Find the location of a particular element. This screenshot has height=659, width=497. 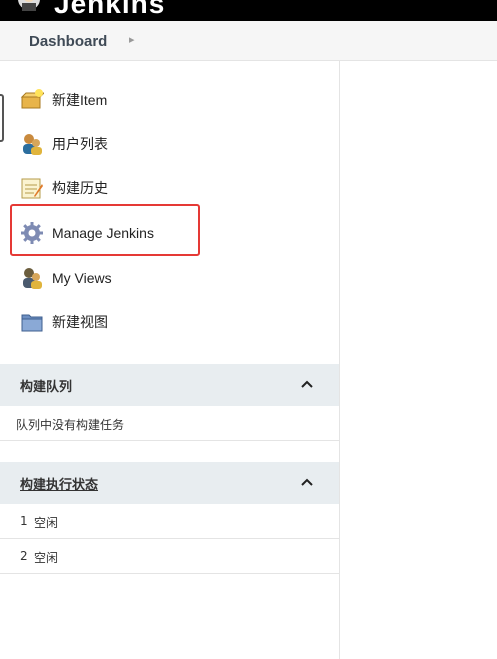

task-label: 用户列表 is located at coordinates (80, 144).